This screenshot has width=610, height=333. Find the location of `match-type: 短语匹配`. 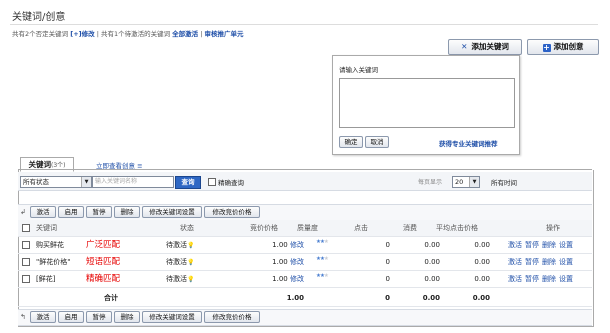

match-type: 短语匹配 is located at coordinates (103, 262).